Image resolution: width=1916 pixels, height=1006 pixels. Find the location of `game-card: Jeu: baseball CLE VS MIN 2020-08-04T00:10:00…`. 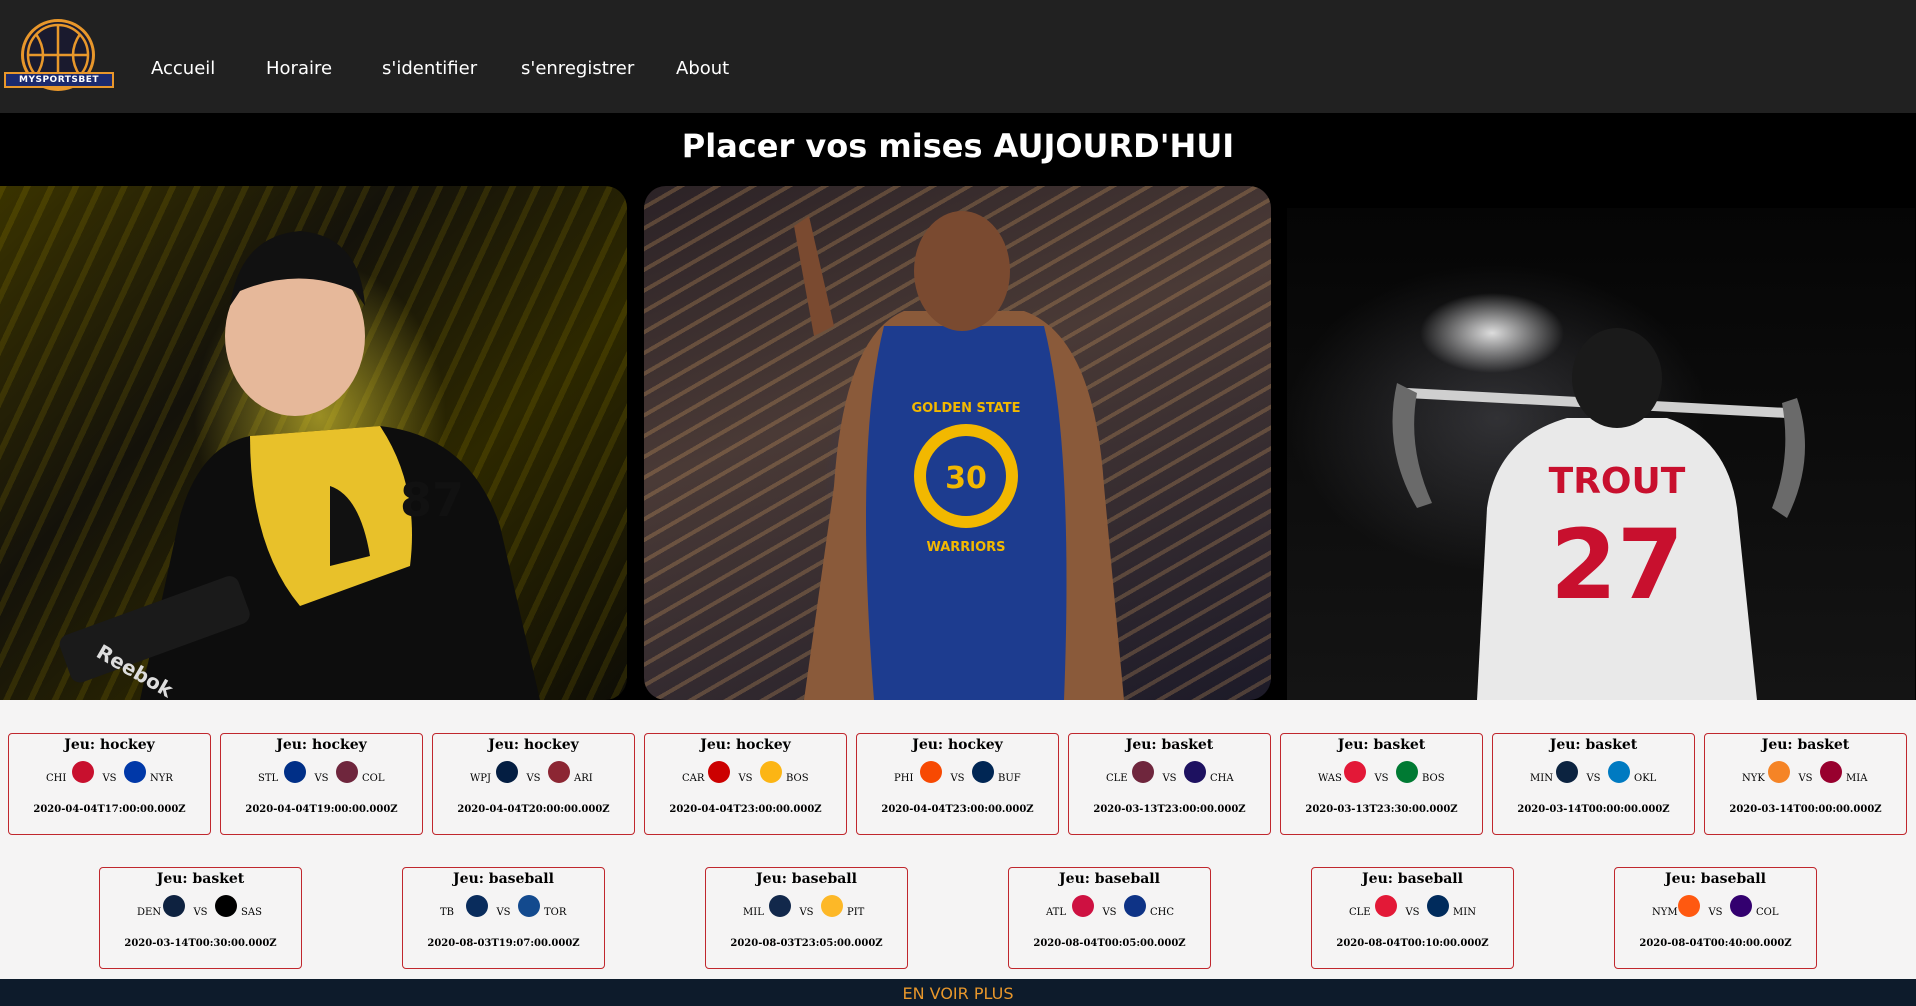

game-card: Jeu: baseball CLE VS MIN 2020-08-04T00:10:00… is located at coordinates (1412, 918).